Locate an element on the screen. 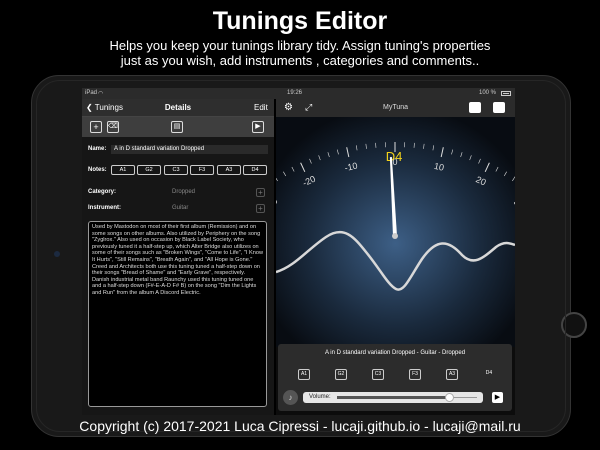 This screenshot has height=450, width=600. status-battery: 100 % is located at coordinates (488, 93).